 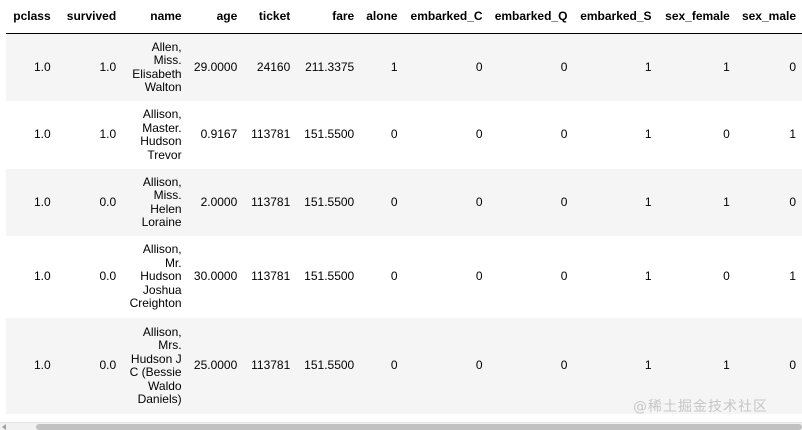 What do you see at coordinates (382, 67) in the screenshot?
I see `cell-alone: 1` at bounding box center [382, 67].